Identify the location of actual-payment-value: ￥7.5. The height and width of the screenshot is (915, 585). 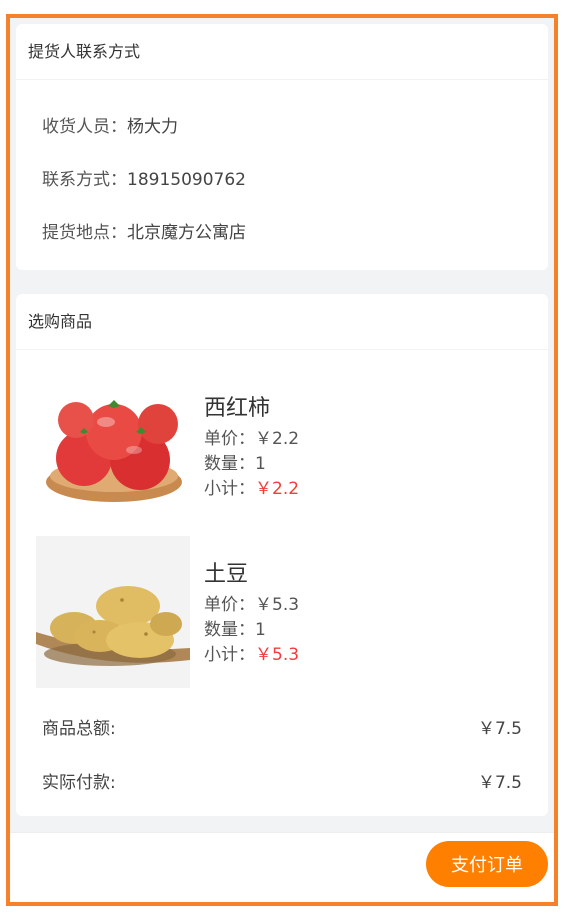
(499, 783).